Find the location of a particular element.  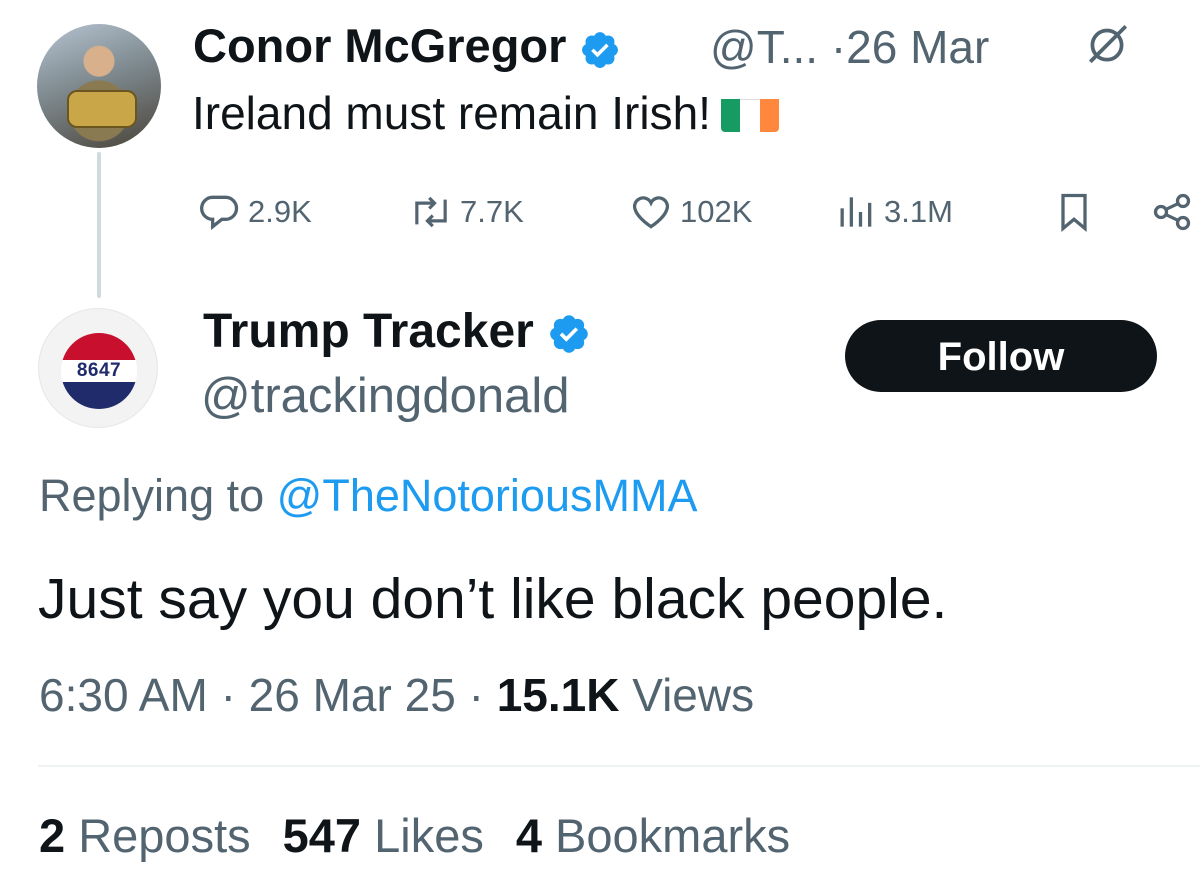

avatar-badge: 8647 is located at coordinates (99, 371).